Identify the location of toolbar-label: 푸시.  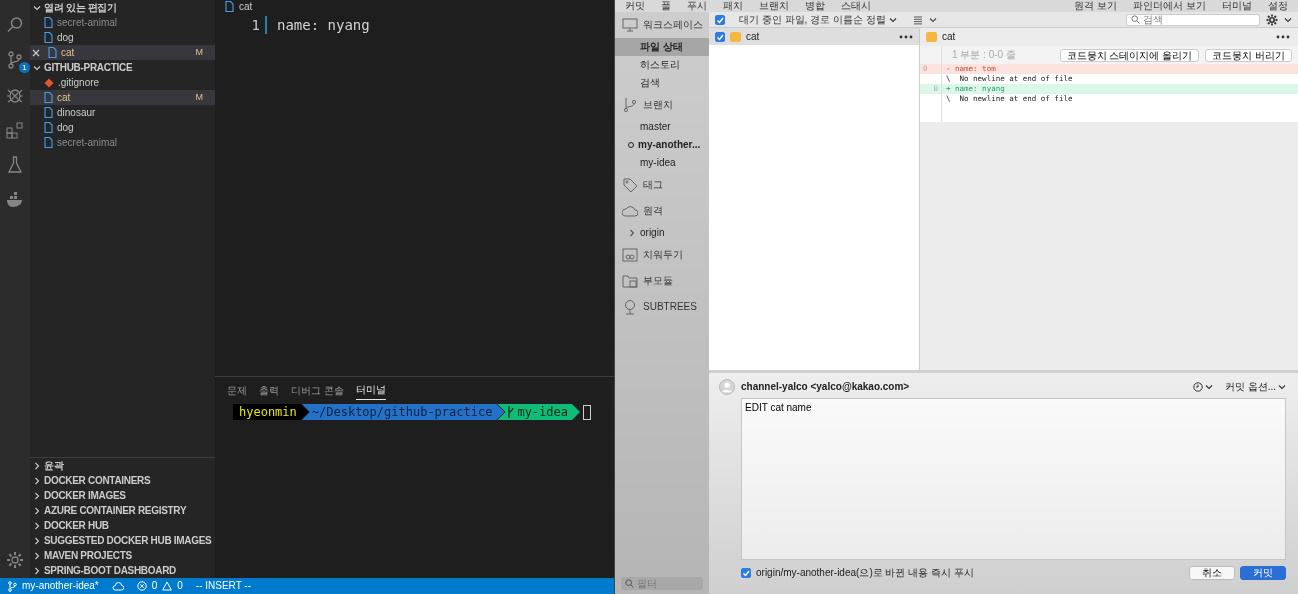
(697, 6).